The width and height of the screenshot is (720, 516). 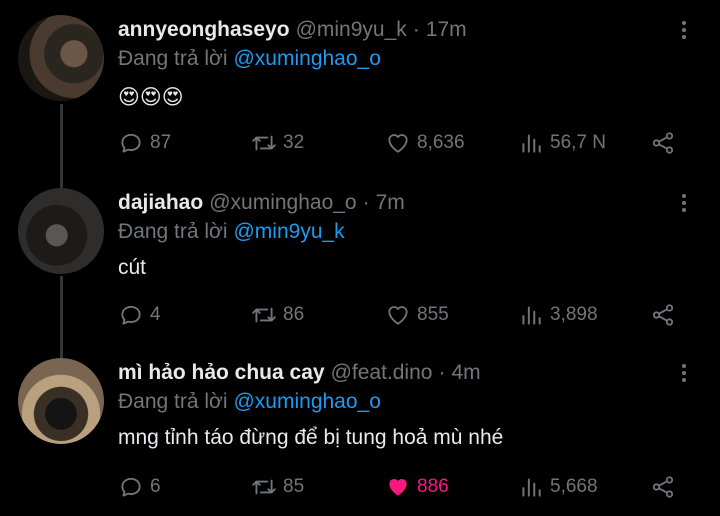 I want to click on retweet-button: 32, so click(x=277, y=143).